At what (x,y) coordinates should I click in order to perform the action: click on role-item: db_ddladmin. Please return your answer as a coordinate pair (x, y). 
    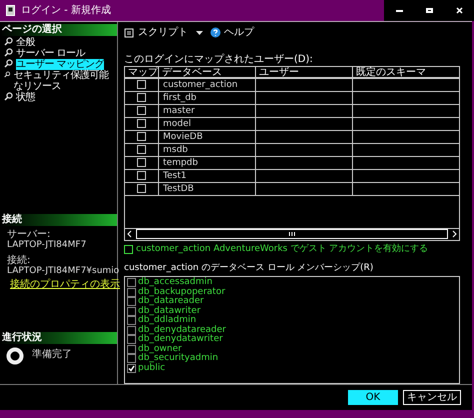
    Looking at the image, I should click on (167, 321).